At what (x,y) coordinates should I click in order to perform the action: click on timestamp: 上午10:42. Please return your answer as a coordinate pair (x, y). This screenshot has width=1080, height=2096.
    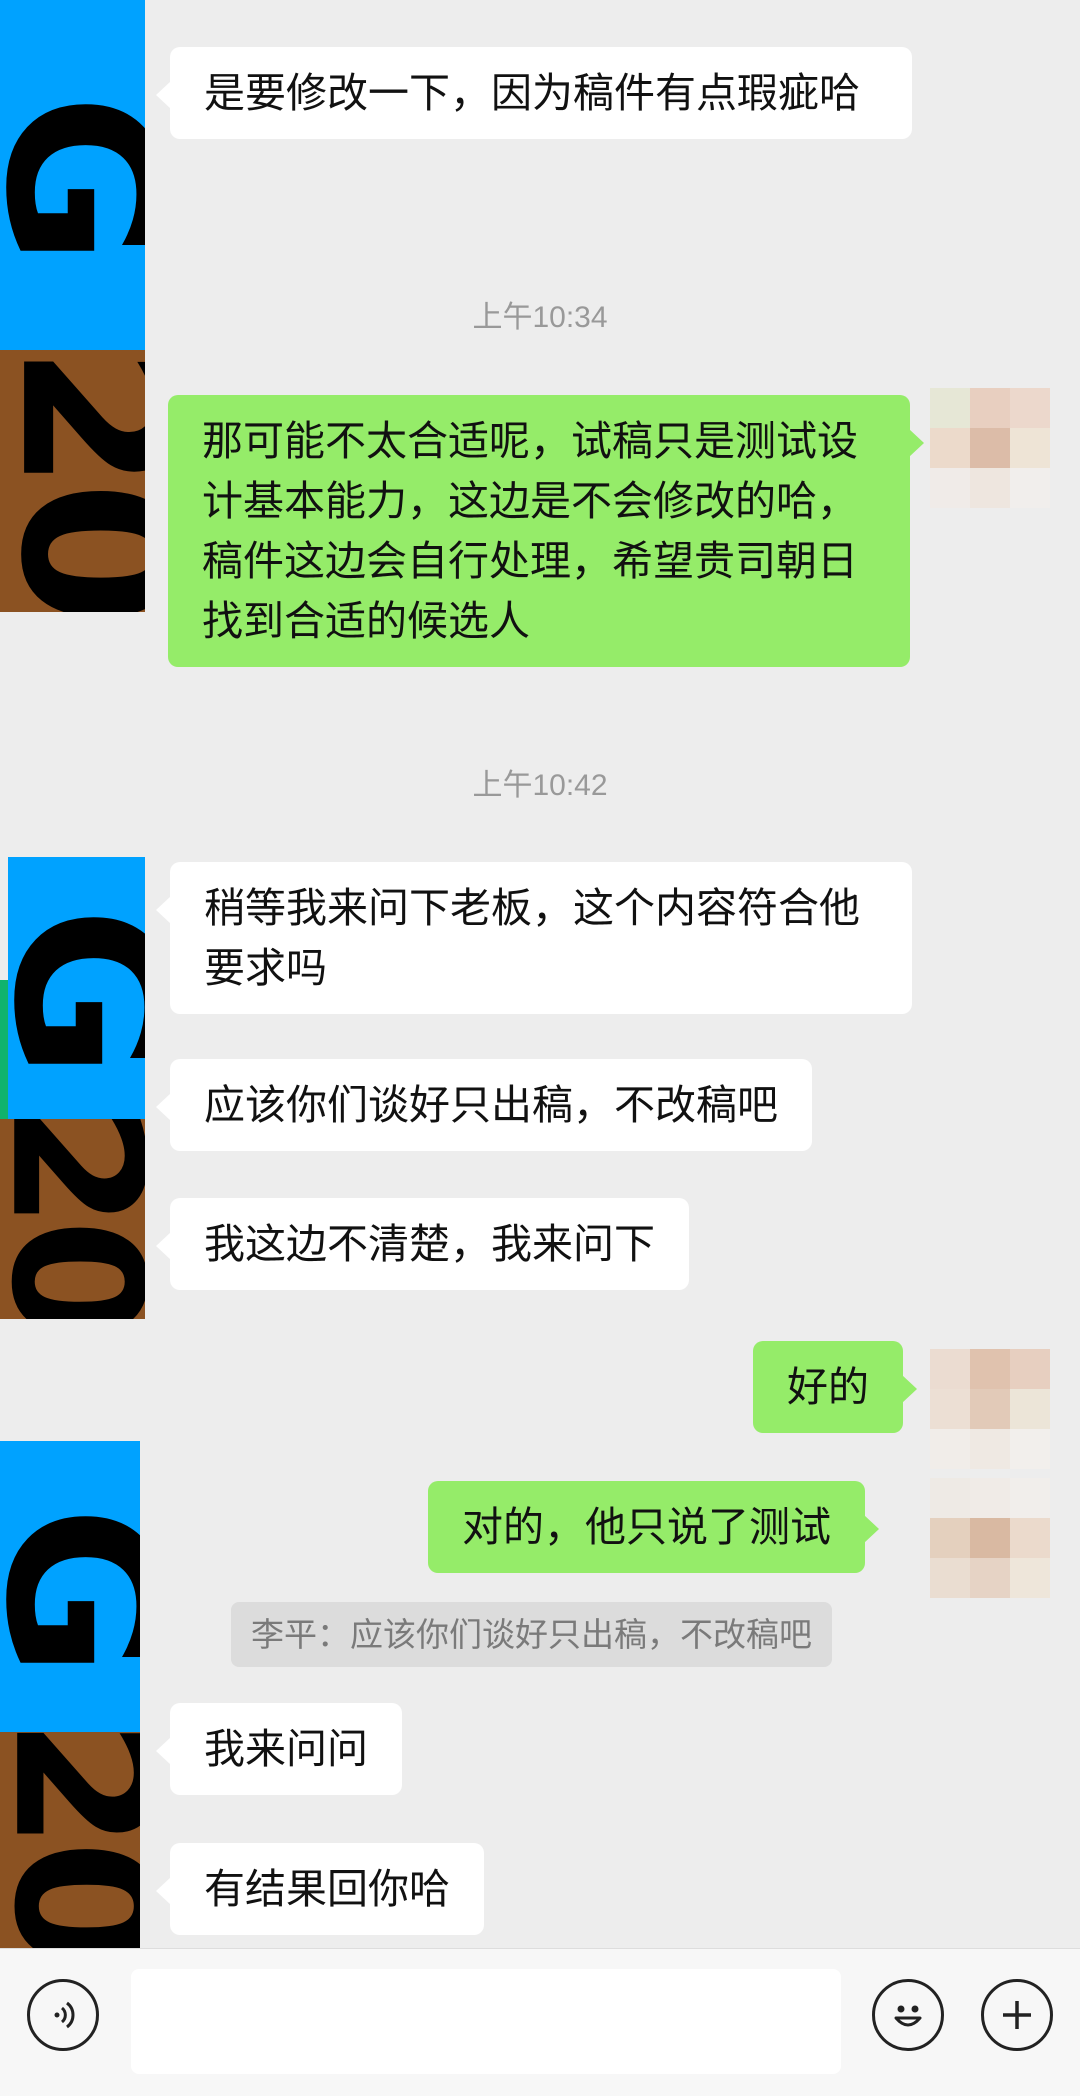
    Looking at the image, I should click on (540, 785).